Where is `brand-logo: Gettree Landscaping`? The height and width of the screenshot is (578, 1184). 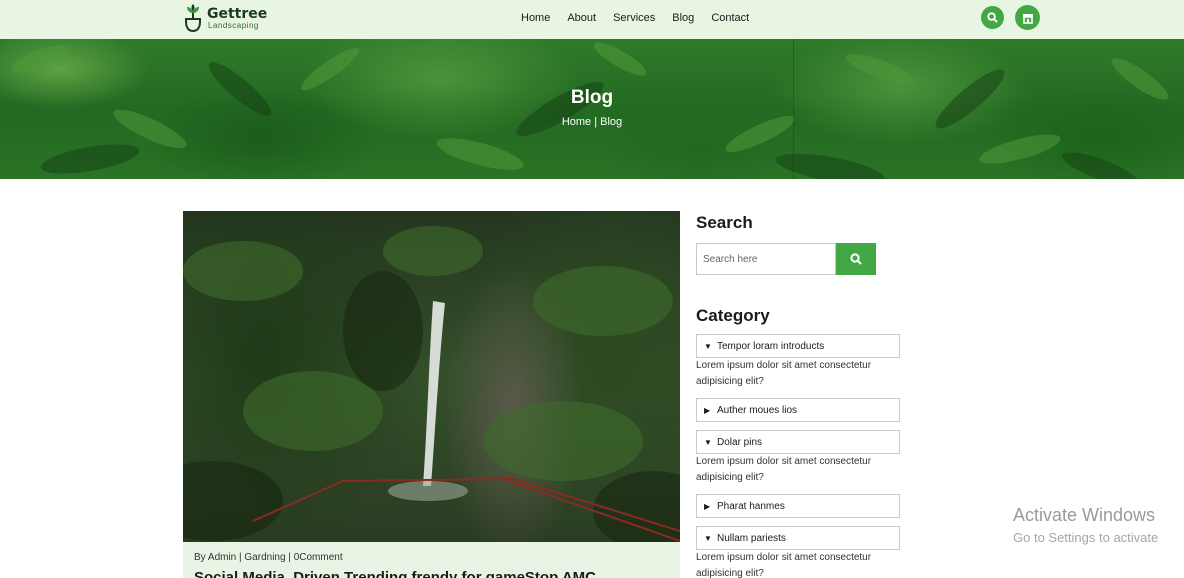
brand-logo: Gettree Landscaping is located at coordinates (225, 18).